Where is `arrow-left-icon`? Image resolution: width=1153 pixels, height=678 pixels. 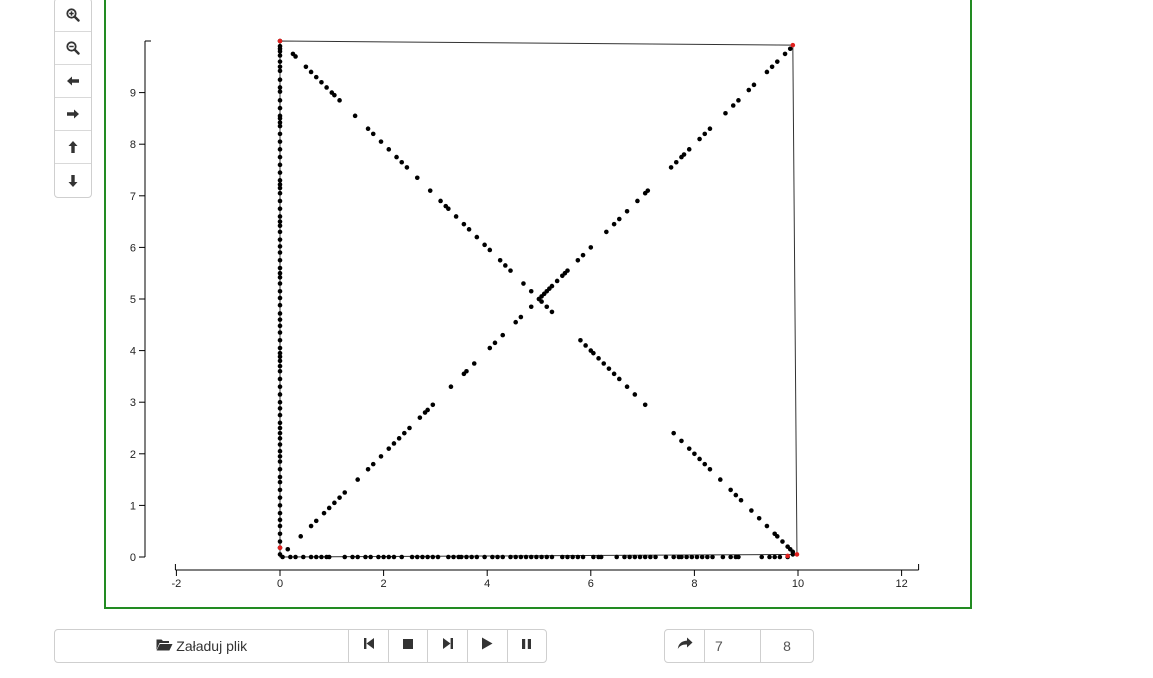 arrow-left-icon is located at coordinates (73, 81).